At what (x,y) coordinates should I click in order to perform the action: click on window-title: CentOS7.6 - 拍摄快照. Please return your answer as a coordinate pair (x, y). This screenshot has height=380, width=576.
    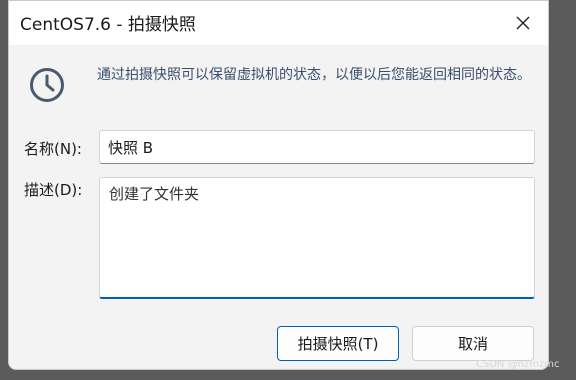
    Looking at the image, I should click on (108, 25).